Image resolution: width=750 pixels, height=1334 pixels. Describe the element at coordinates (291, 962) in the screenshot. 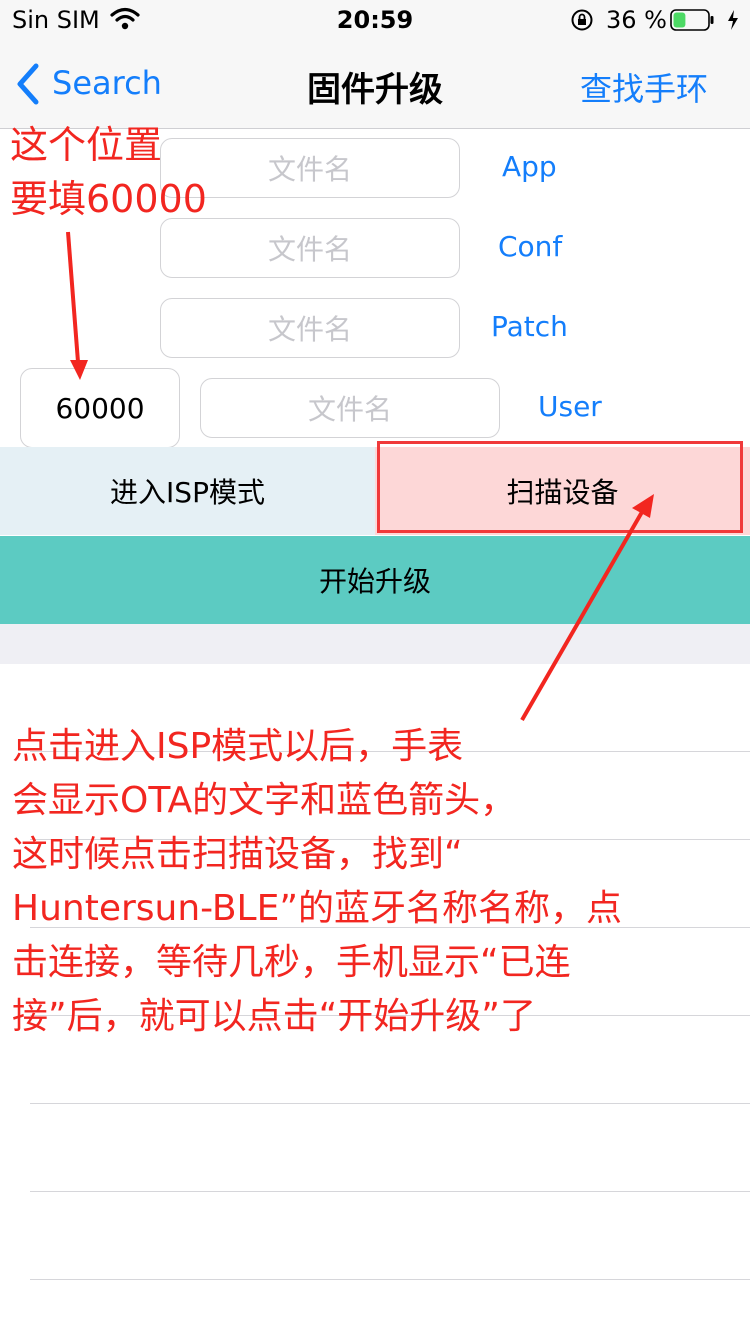

I see `annotation-line: 击连接，等待几秒，手机显示“已连` at that location.